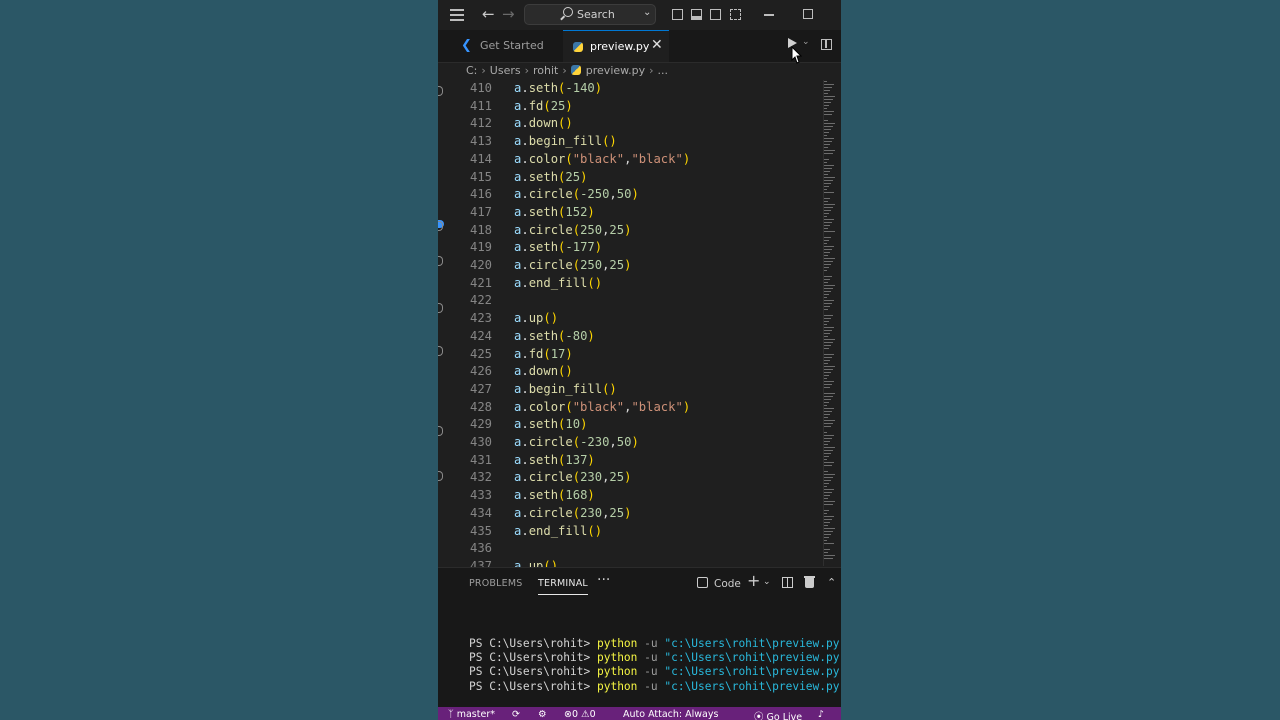  What do you see at coordinates (830, 323) in the screenshot?
I see `minimap` at bounding box center [830, 323].